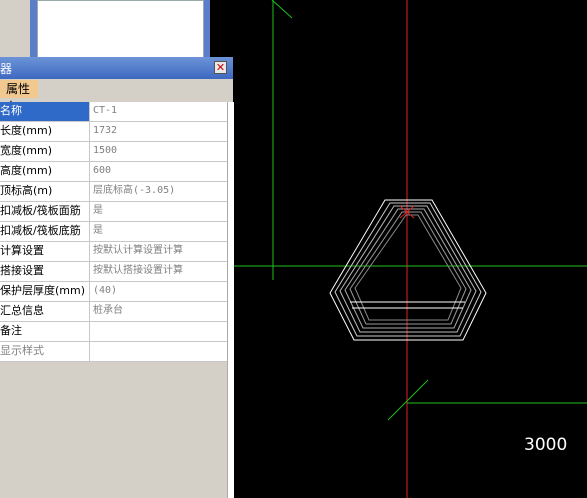 Image resolution: width=587 pixels, height=498 pixels. I want to click on table-row: 显示样式, so click(113, 352).